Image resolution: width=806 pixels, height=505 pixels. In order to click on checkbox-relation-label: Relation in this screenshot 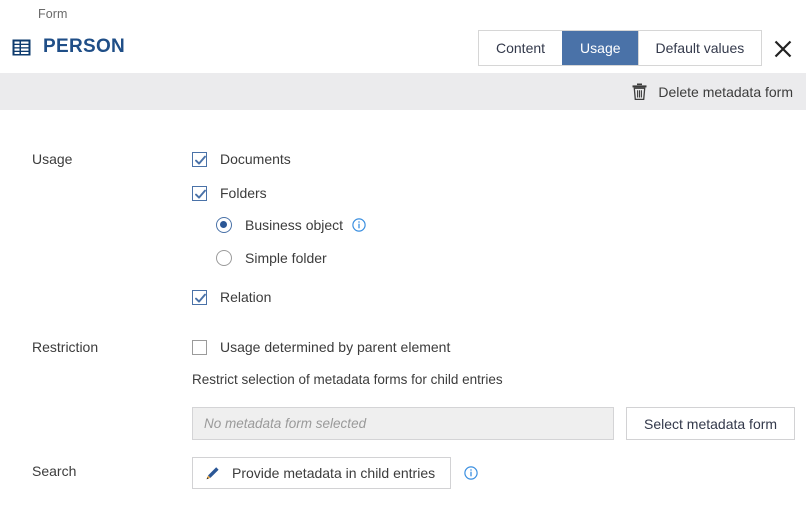, I will do `click(246, 297)`.